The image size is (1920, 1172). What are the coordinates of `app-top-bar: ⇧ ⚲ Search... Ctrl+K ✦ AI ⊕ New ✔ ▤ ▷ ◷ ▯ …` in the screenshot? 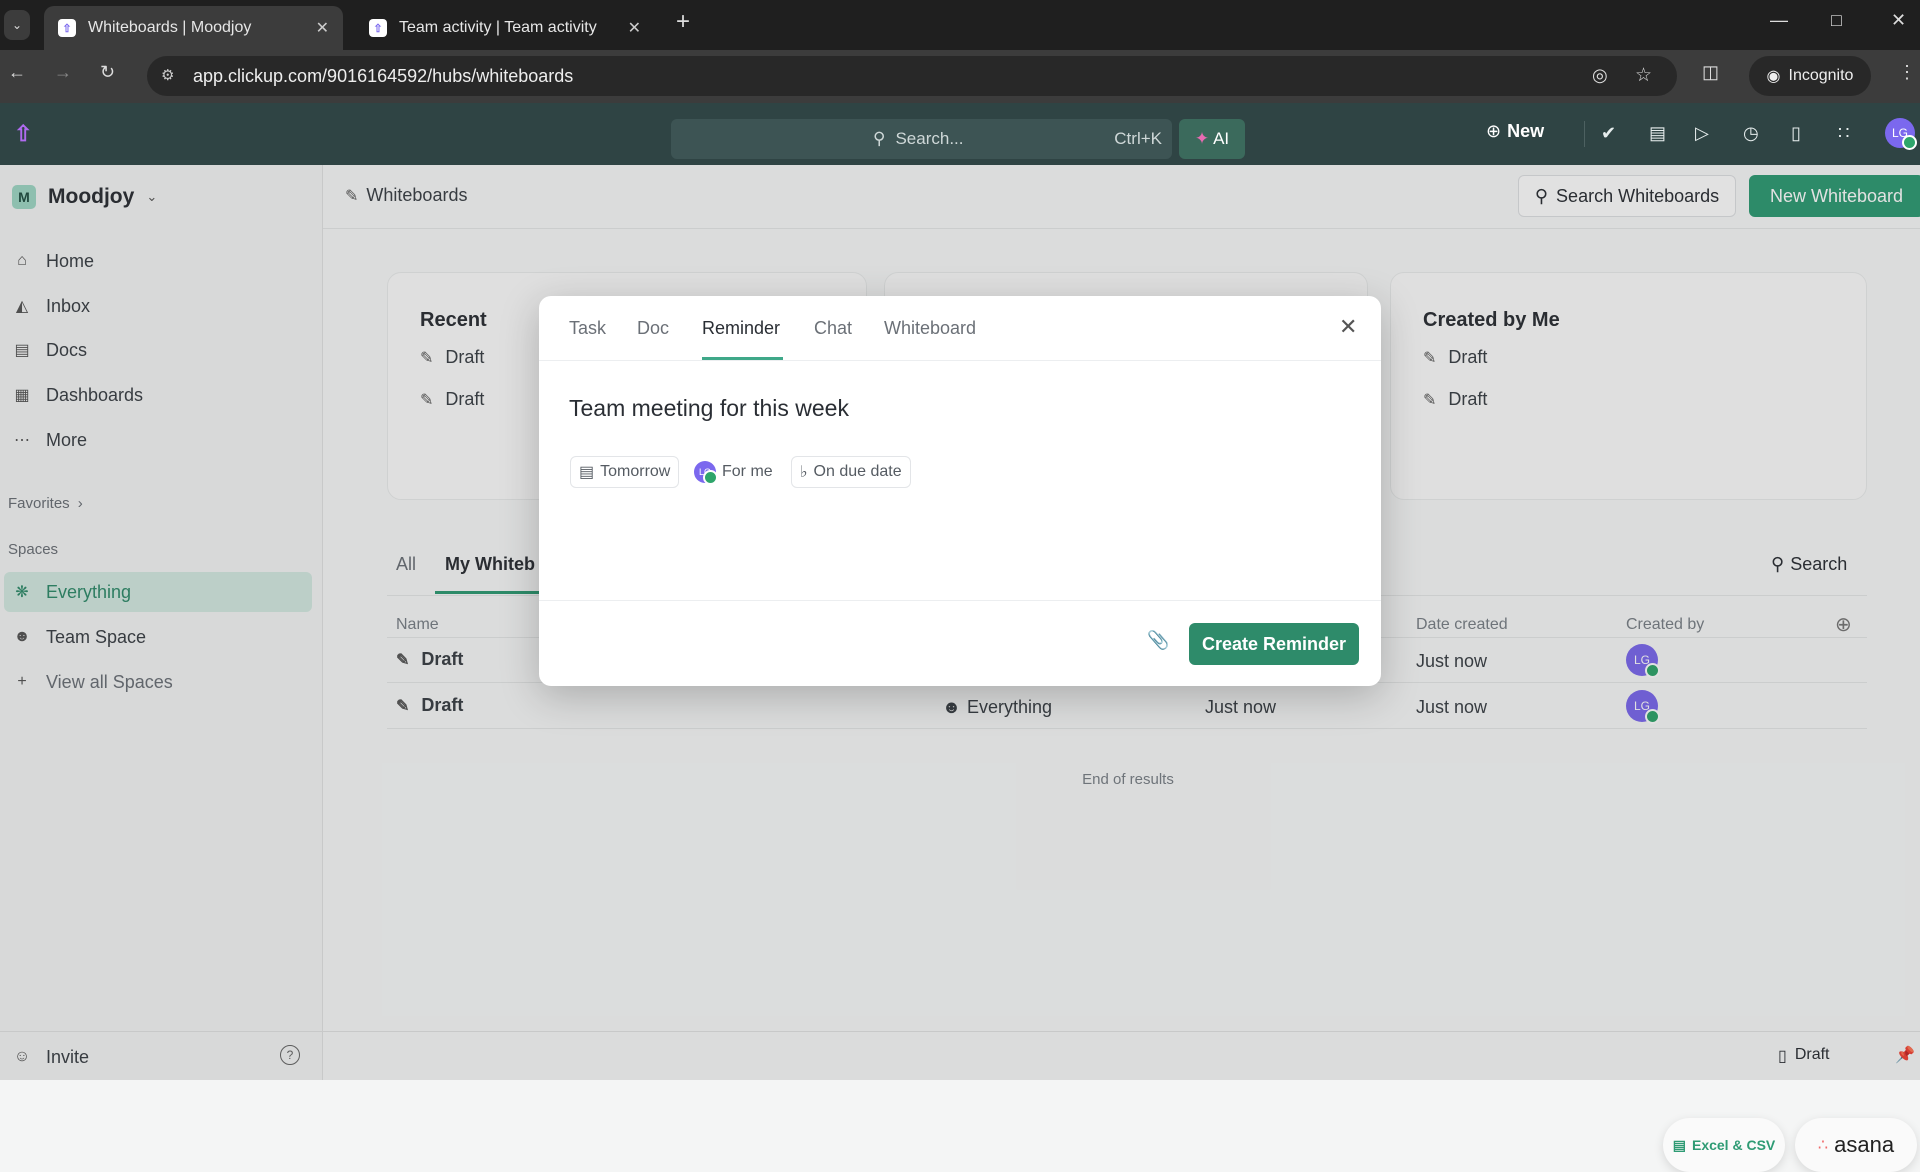 It's located at (960, 134).